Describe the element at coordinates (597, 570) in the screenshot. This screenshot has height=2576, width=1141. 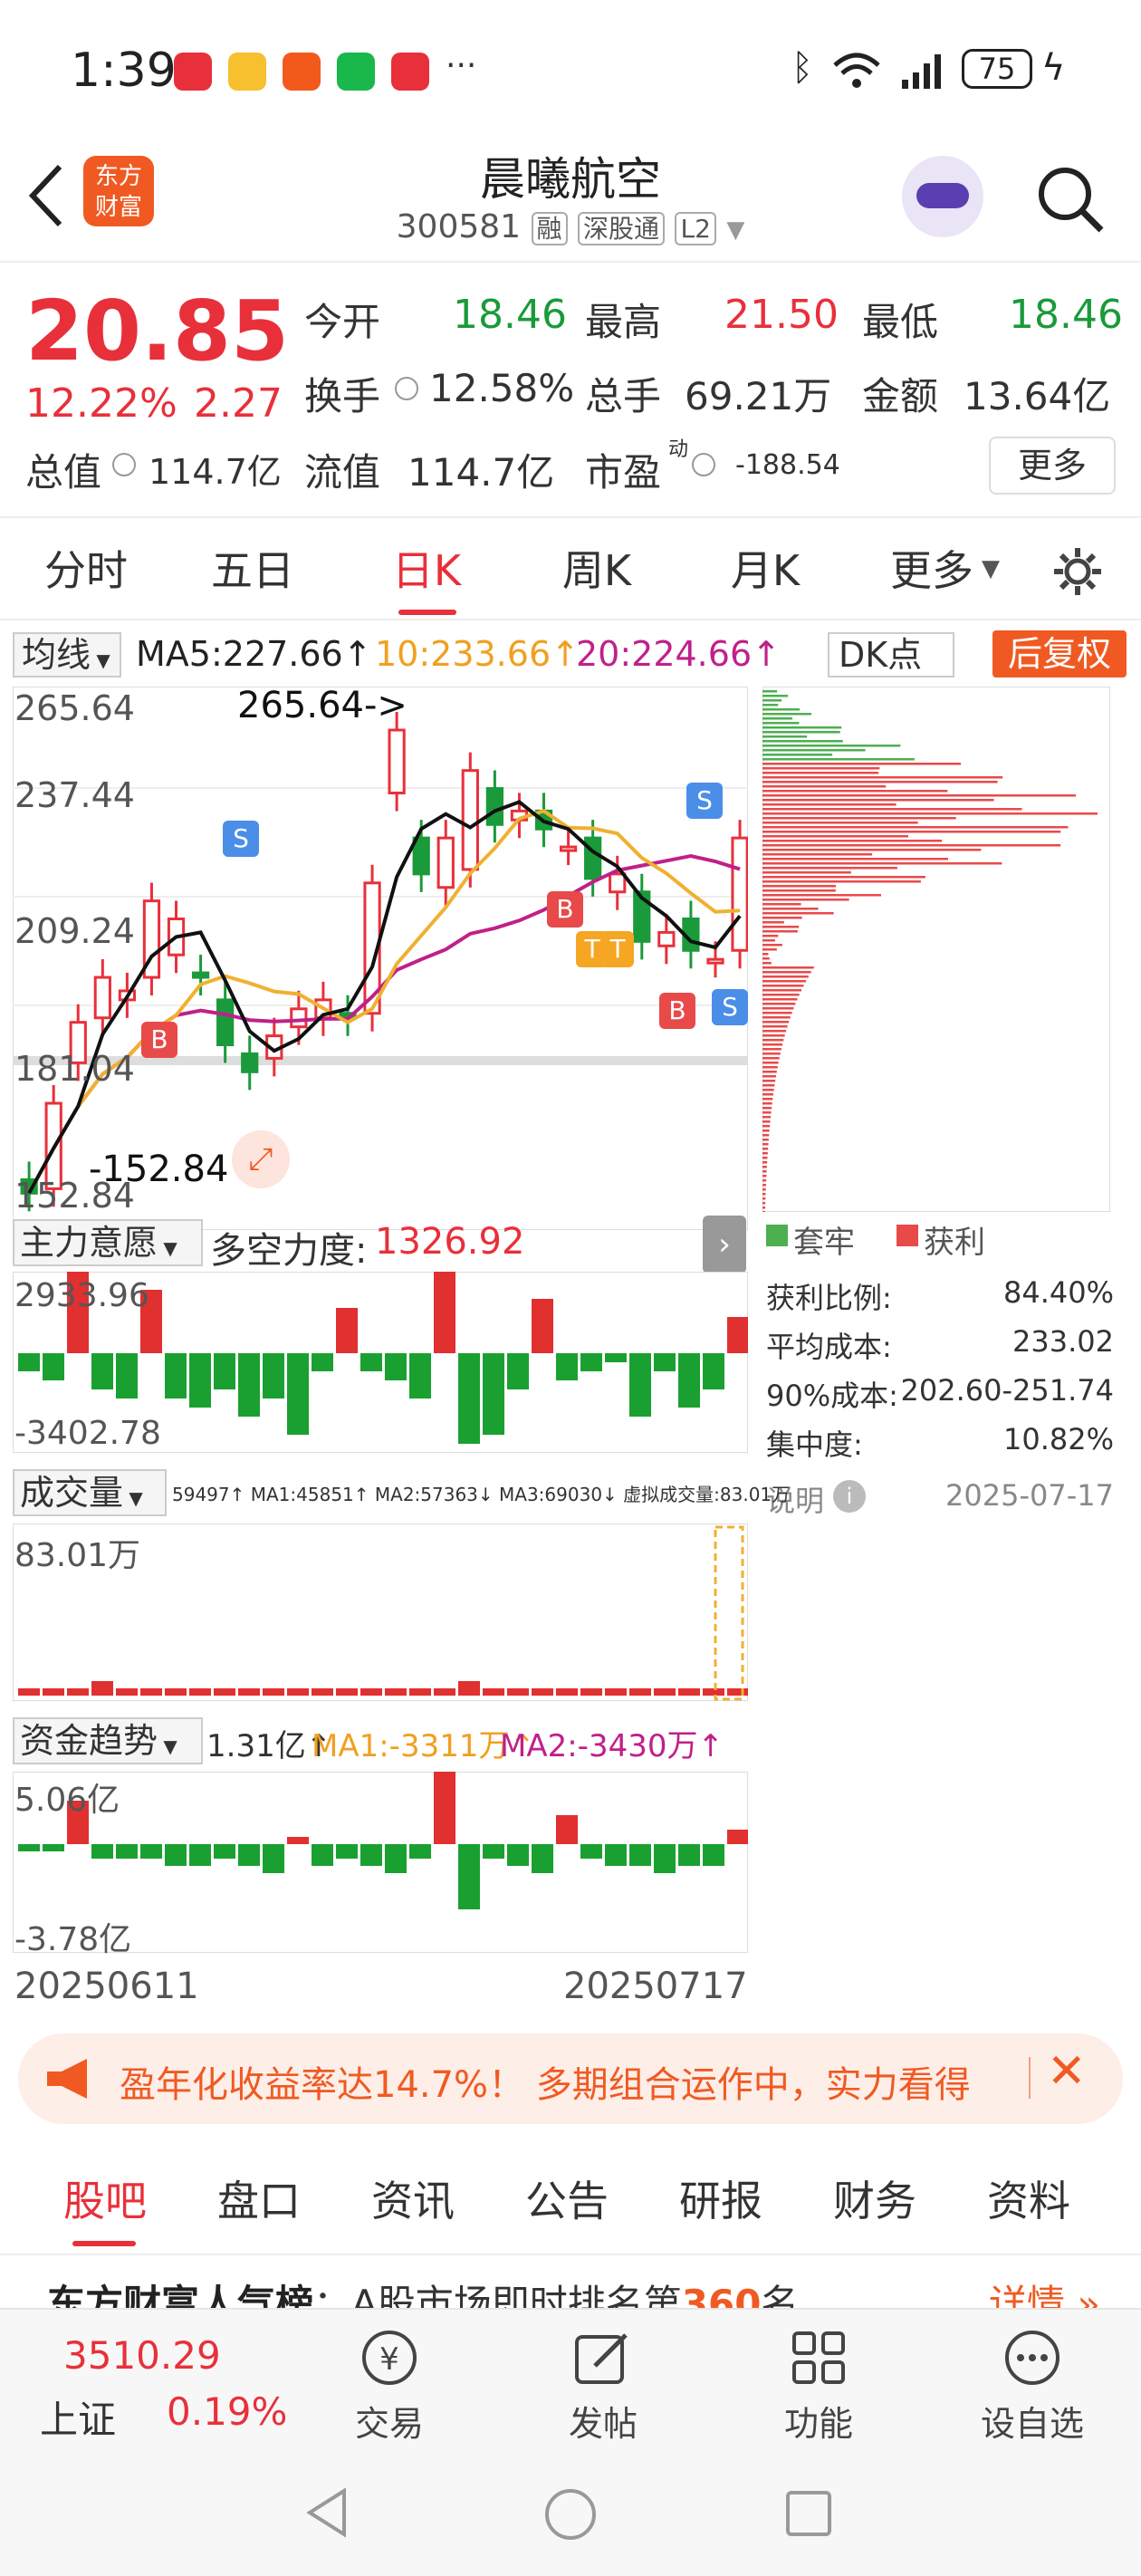
I see `tab-weekly-k: 周K` at that location.